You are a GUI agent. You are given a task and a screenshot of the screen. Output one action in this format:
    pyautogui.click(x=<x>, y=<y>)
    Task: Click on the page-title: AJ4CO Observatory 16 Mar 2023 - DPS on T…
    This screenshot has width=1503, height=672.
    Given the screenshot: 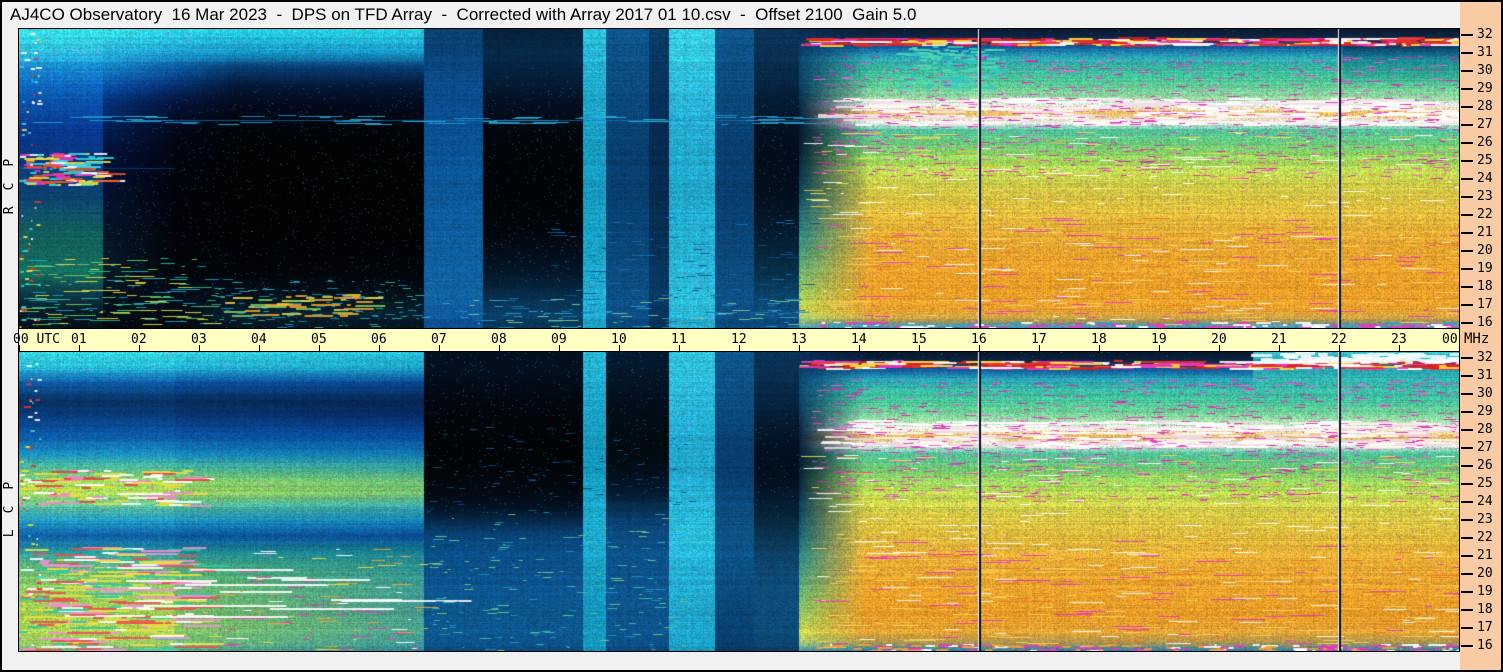 What is the action you would take?
    pyautogui.click(x=463, y=14)
    